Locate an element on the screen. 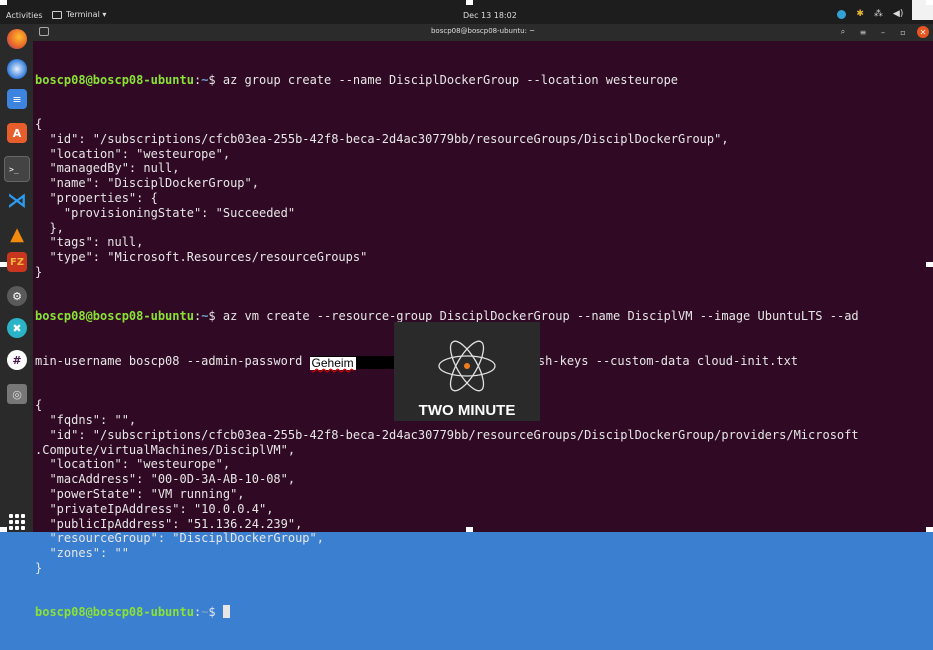 Image resolution: width=933 pixels, height=650 pixels. firefox-icon is located at coordinates (17, 39).